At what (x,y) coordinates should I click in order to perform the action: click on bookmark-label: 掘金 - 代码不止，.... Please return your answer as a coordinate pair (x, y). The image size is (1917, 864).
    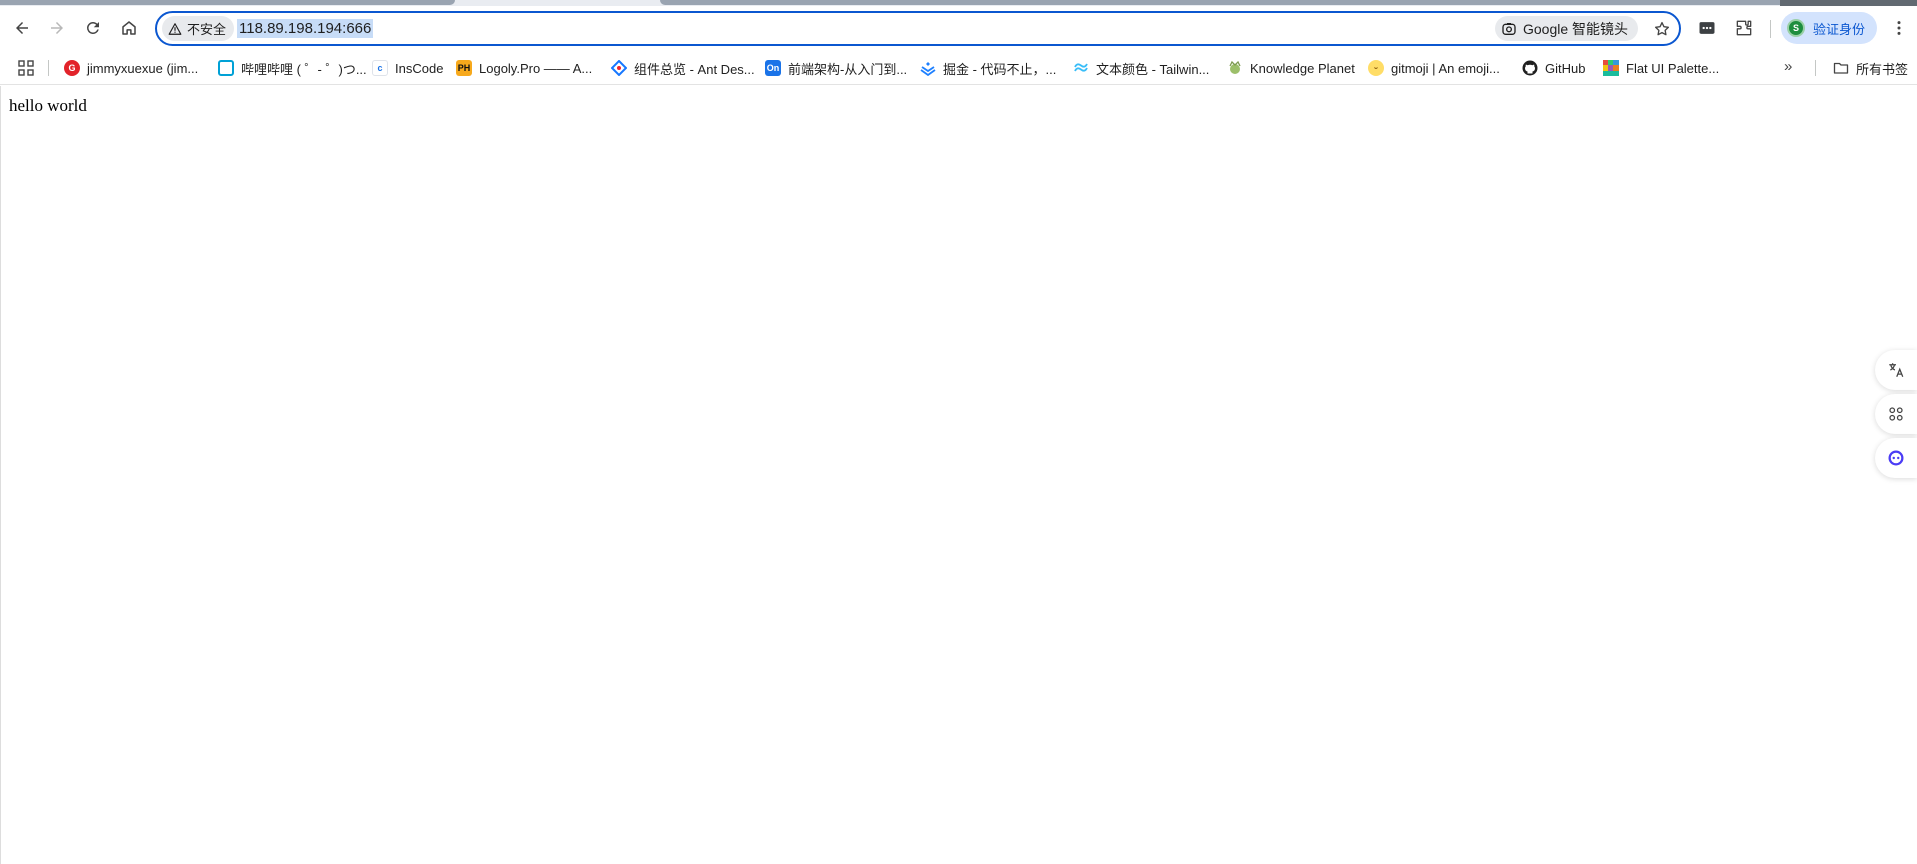
    Looking at the image, I should click on (1000, 69).